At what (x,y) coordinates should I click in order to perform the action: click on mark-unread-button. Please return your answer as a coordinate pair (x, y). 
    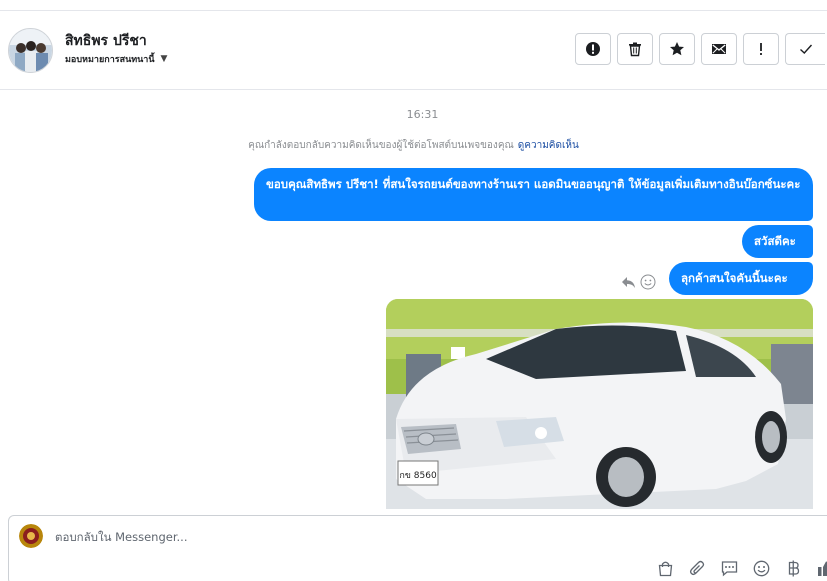
    Looking at the image, I should click on (719, 49).